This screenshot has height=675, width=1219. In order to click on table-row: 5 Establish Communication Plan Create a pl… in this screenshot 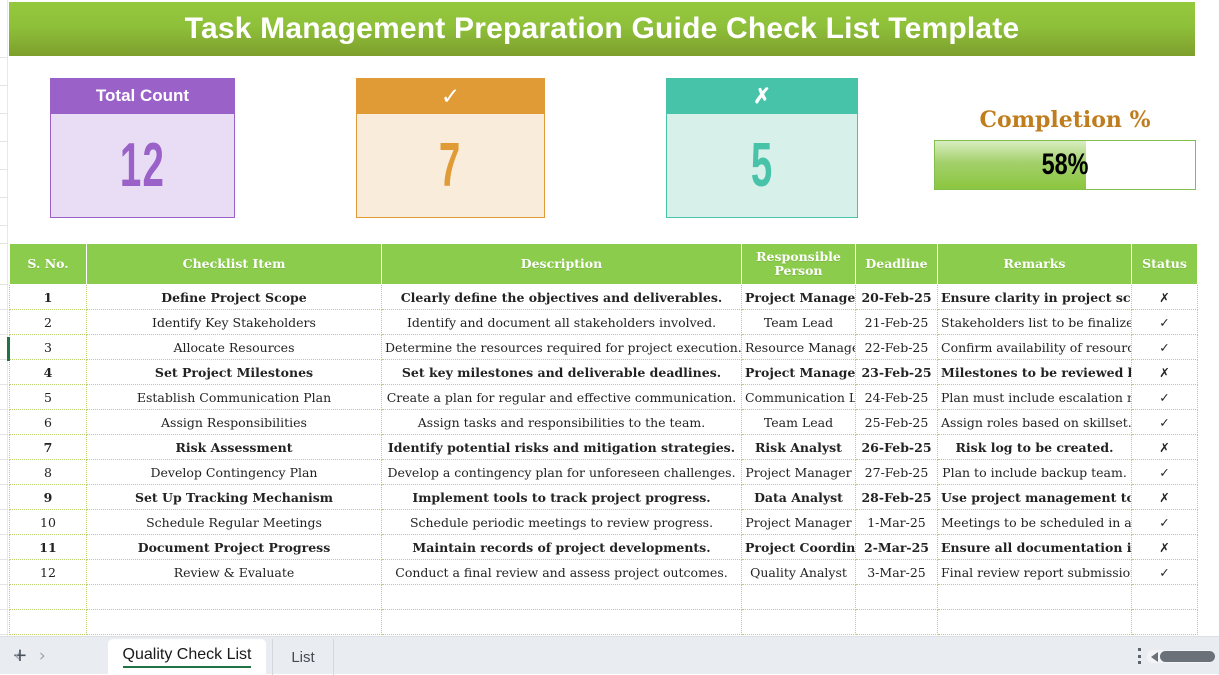, I will do `click(603, 397)`.